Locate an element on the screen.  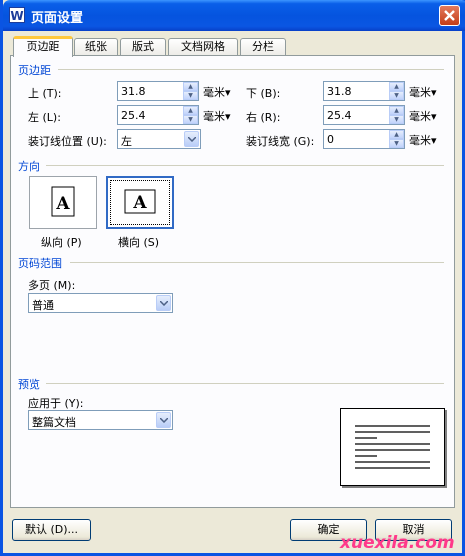
gutter-position-value: 左 is located at coordinates (126, 141).